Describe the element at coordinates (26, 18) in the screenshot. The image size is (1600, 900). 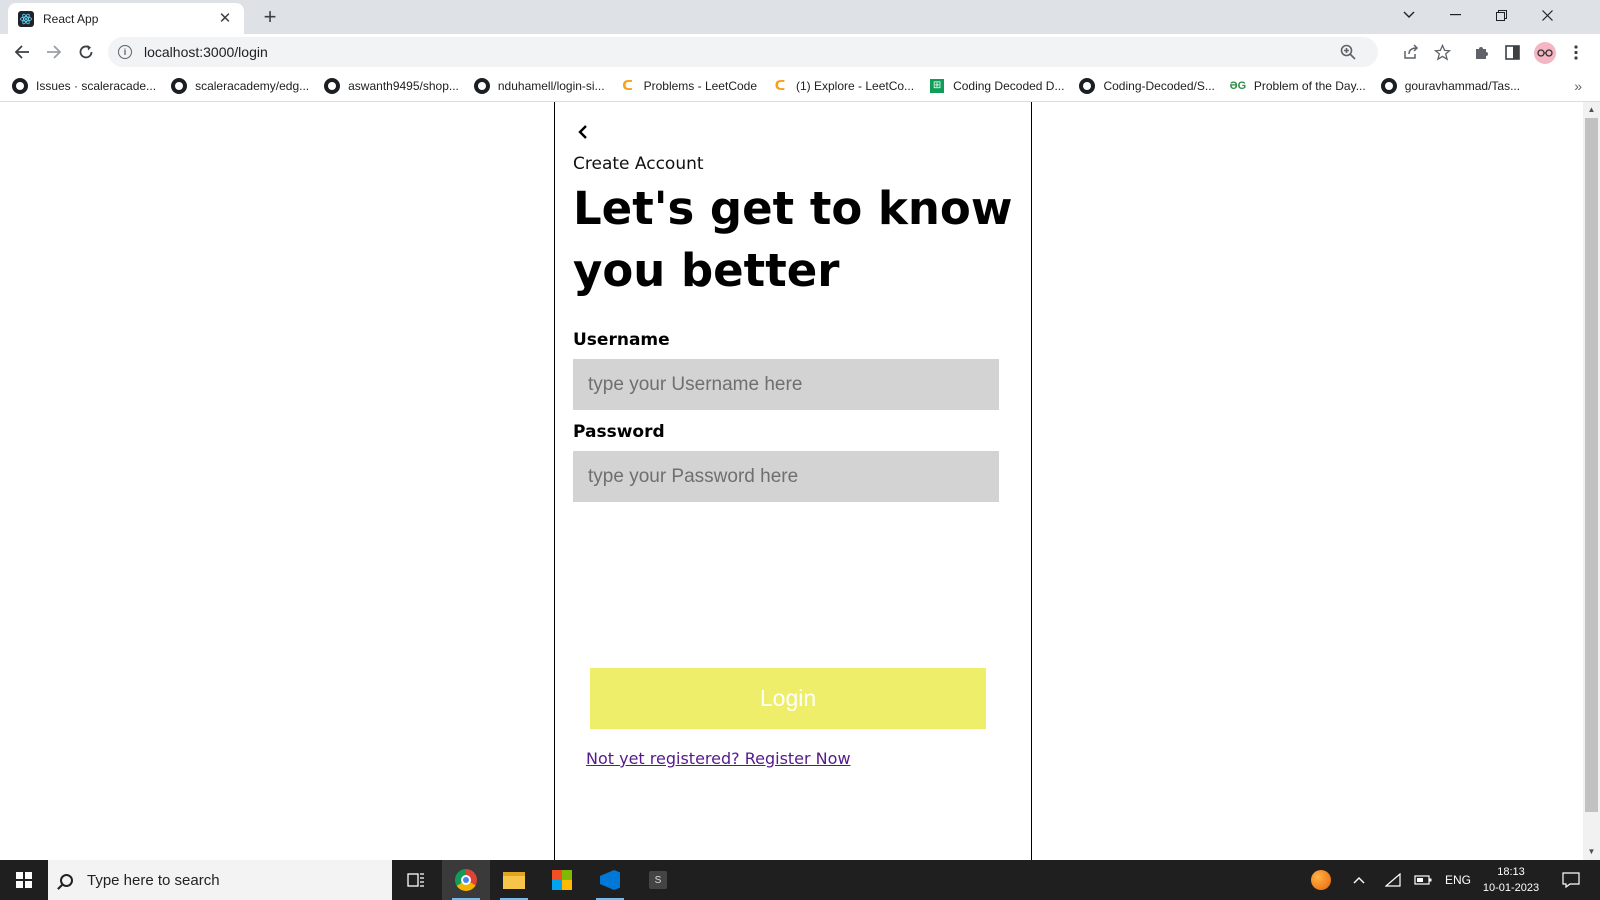
I see `react-icon` at that location.